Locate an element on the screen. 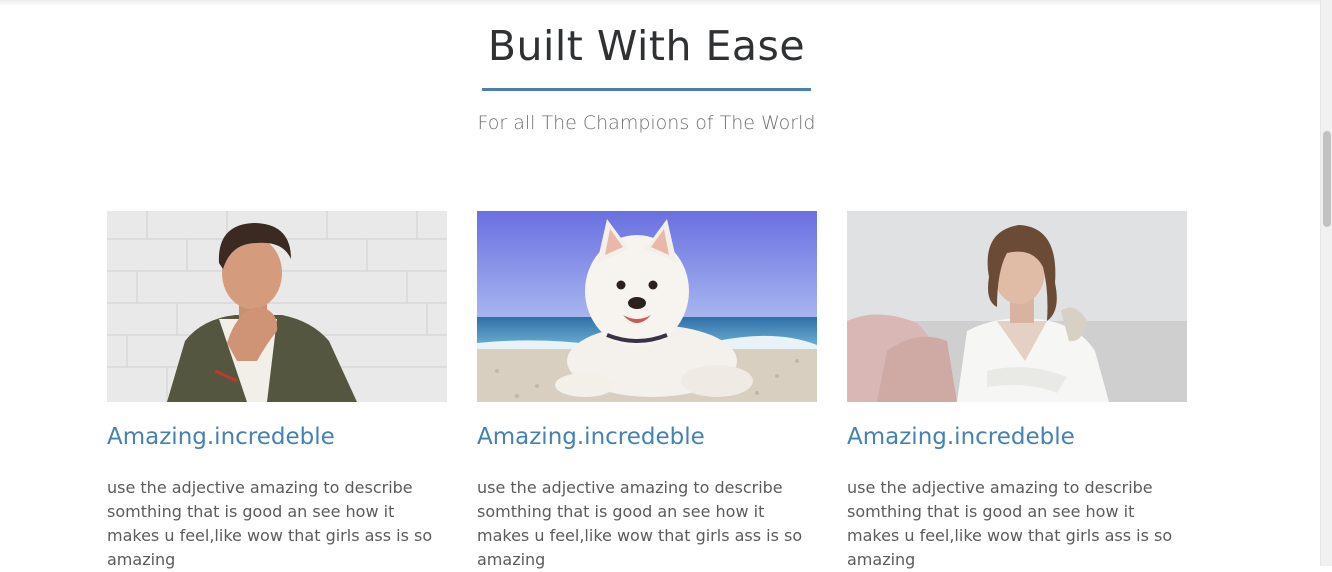  section-title: Built With Ease is located at coordinates (646, 46).